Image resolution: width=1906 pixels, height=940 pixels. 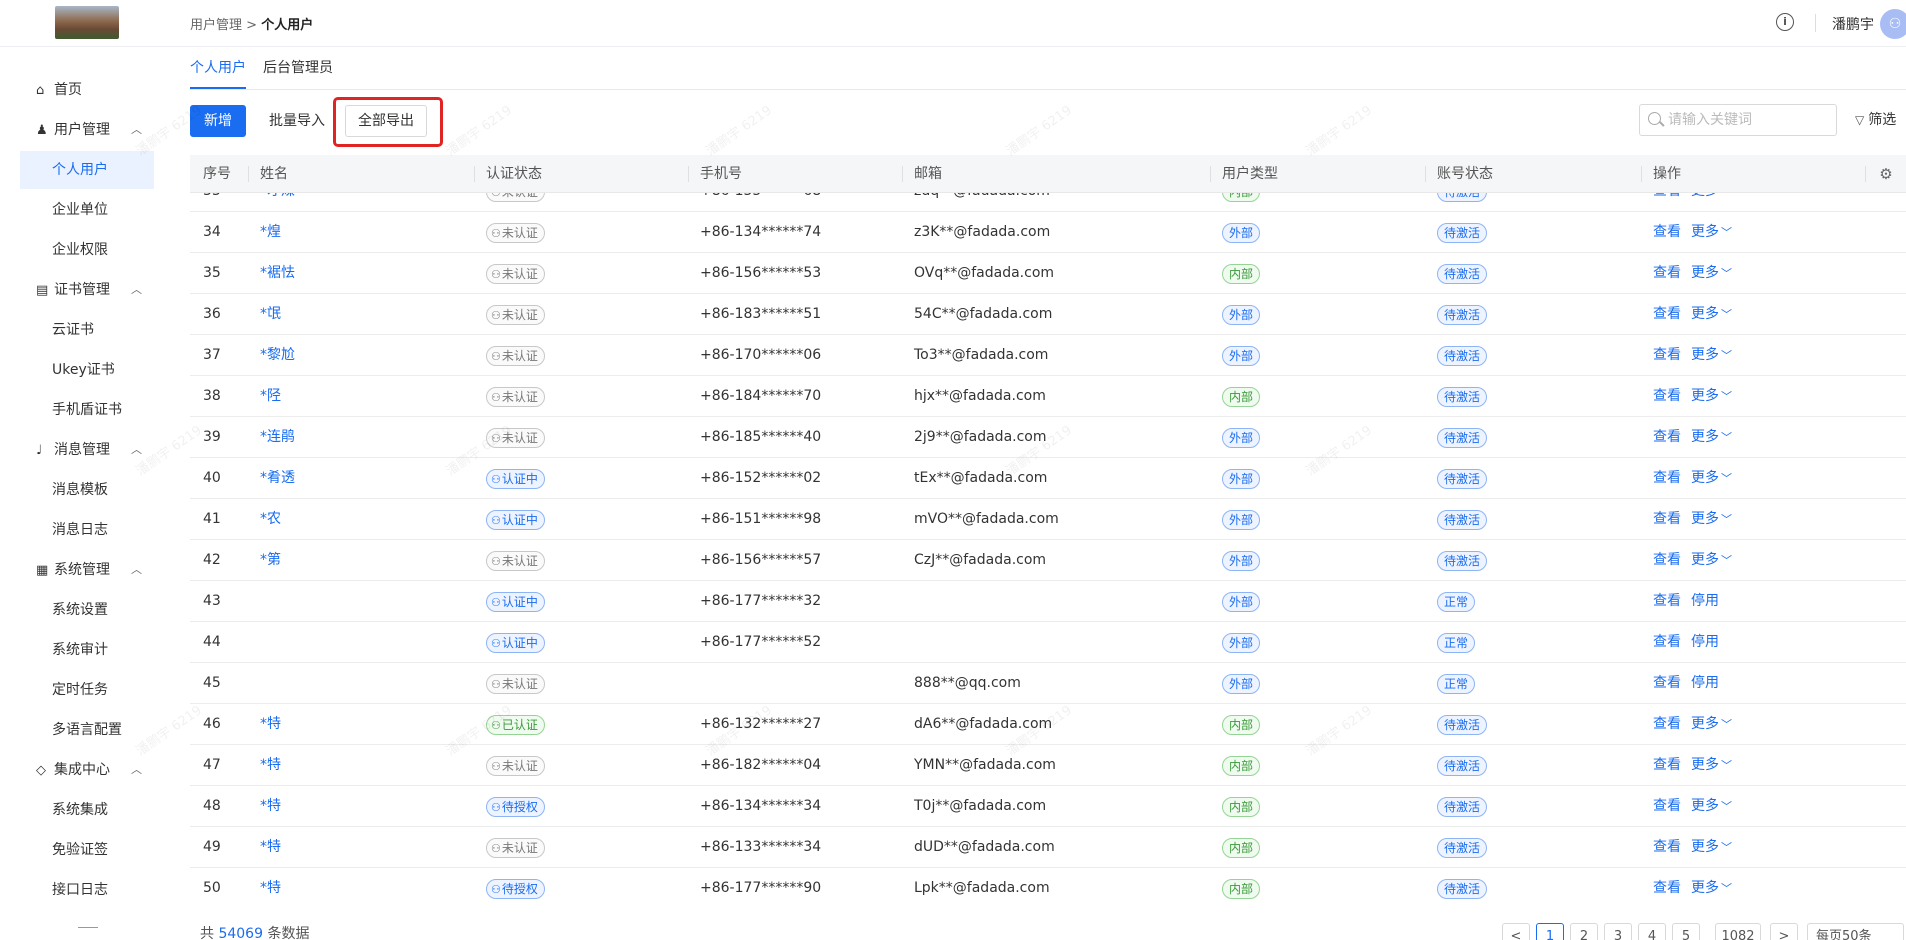 I want to click on user-name-link: *裾怯, so click(x=277, y=273).